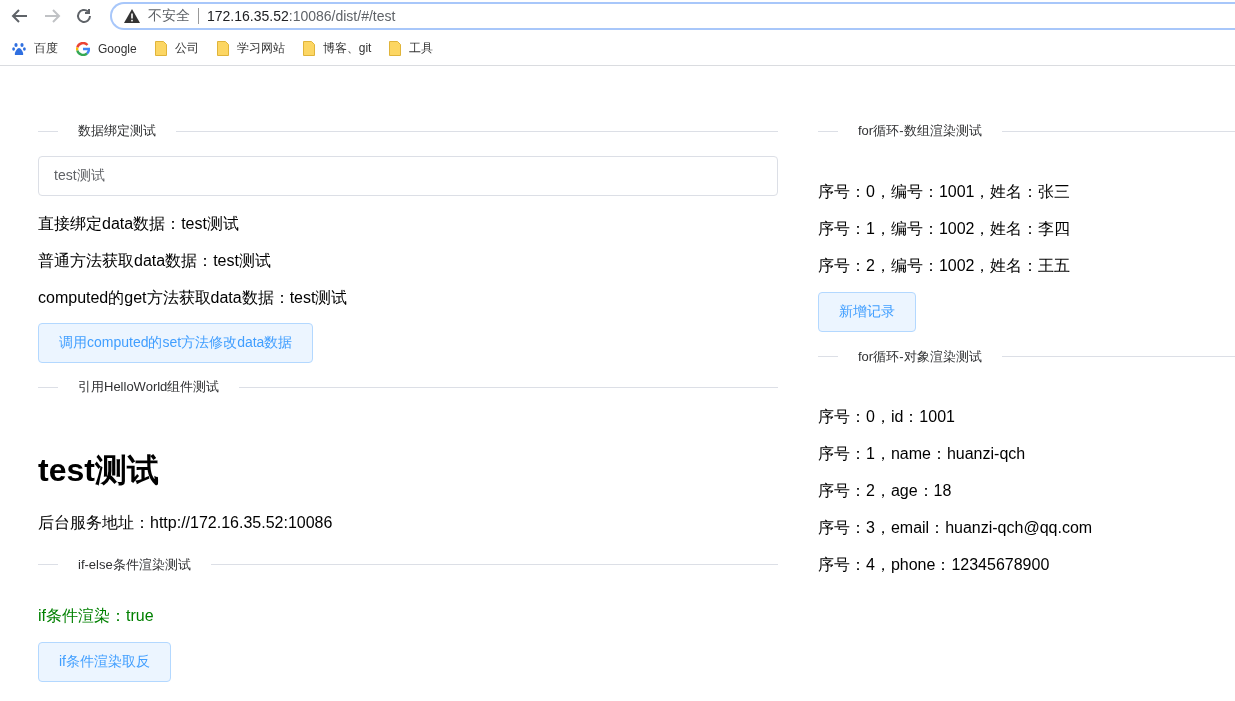  What do you see at coordinates (99, 470) in the screenshot?
I see `component-heading: test测试` at bounding box center [99, 470].